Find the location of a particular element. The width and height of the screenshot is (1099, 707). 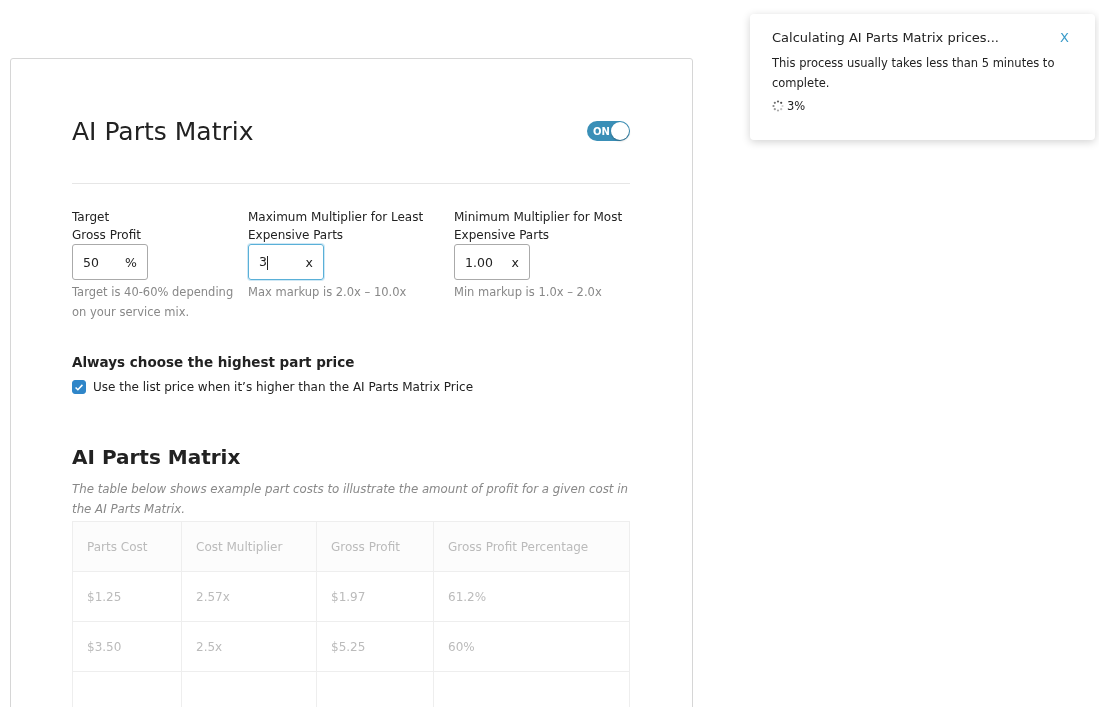

table-cell: 60% is located at coordinates (531, 646).